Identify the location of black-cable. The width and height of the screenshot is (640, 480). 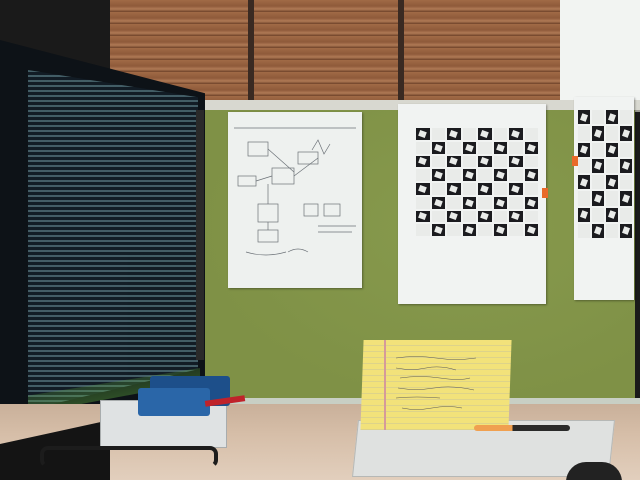
(129, 457).